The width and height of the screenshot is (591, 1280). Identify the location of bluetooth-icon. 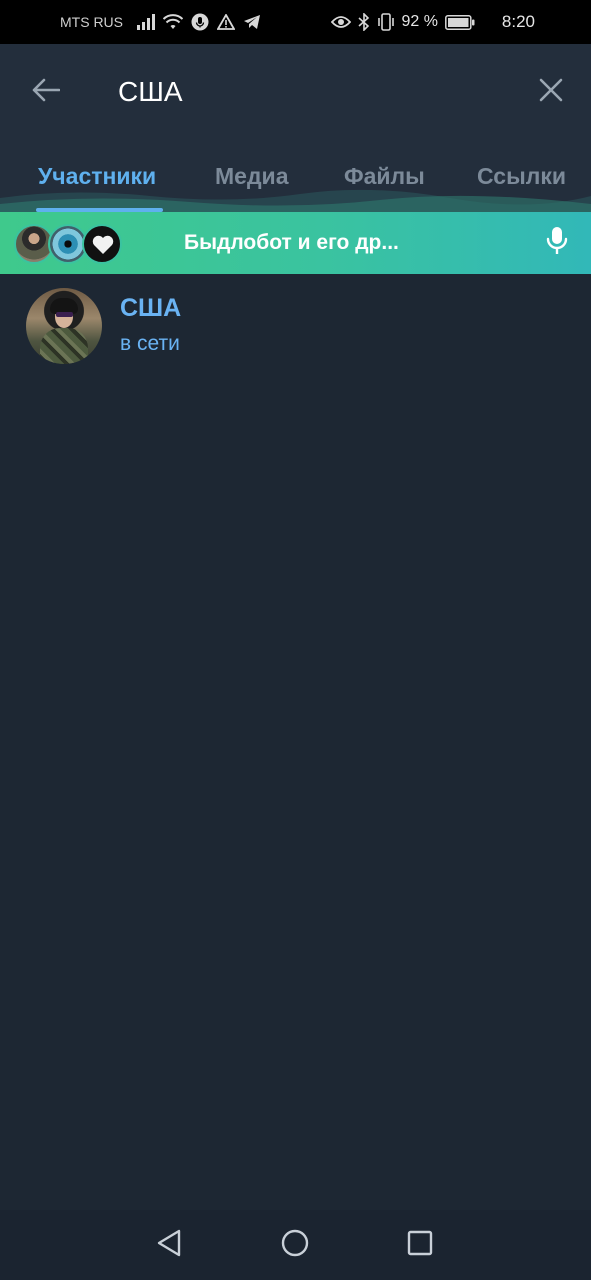
(363, 22).